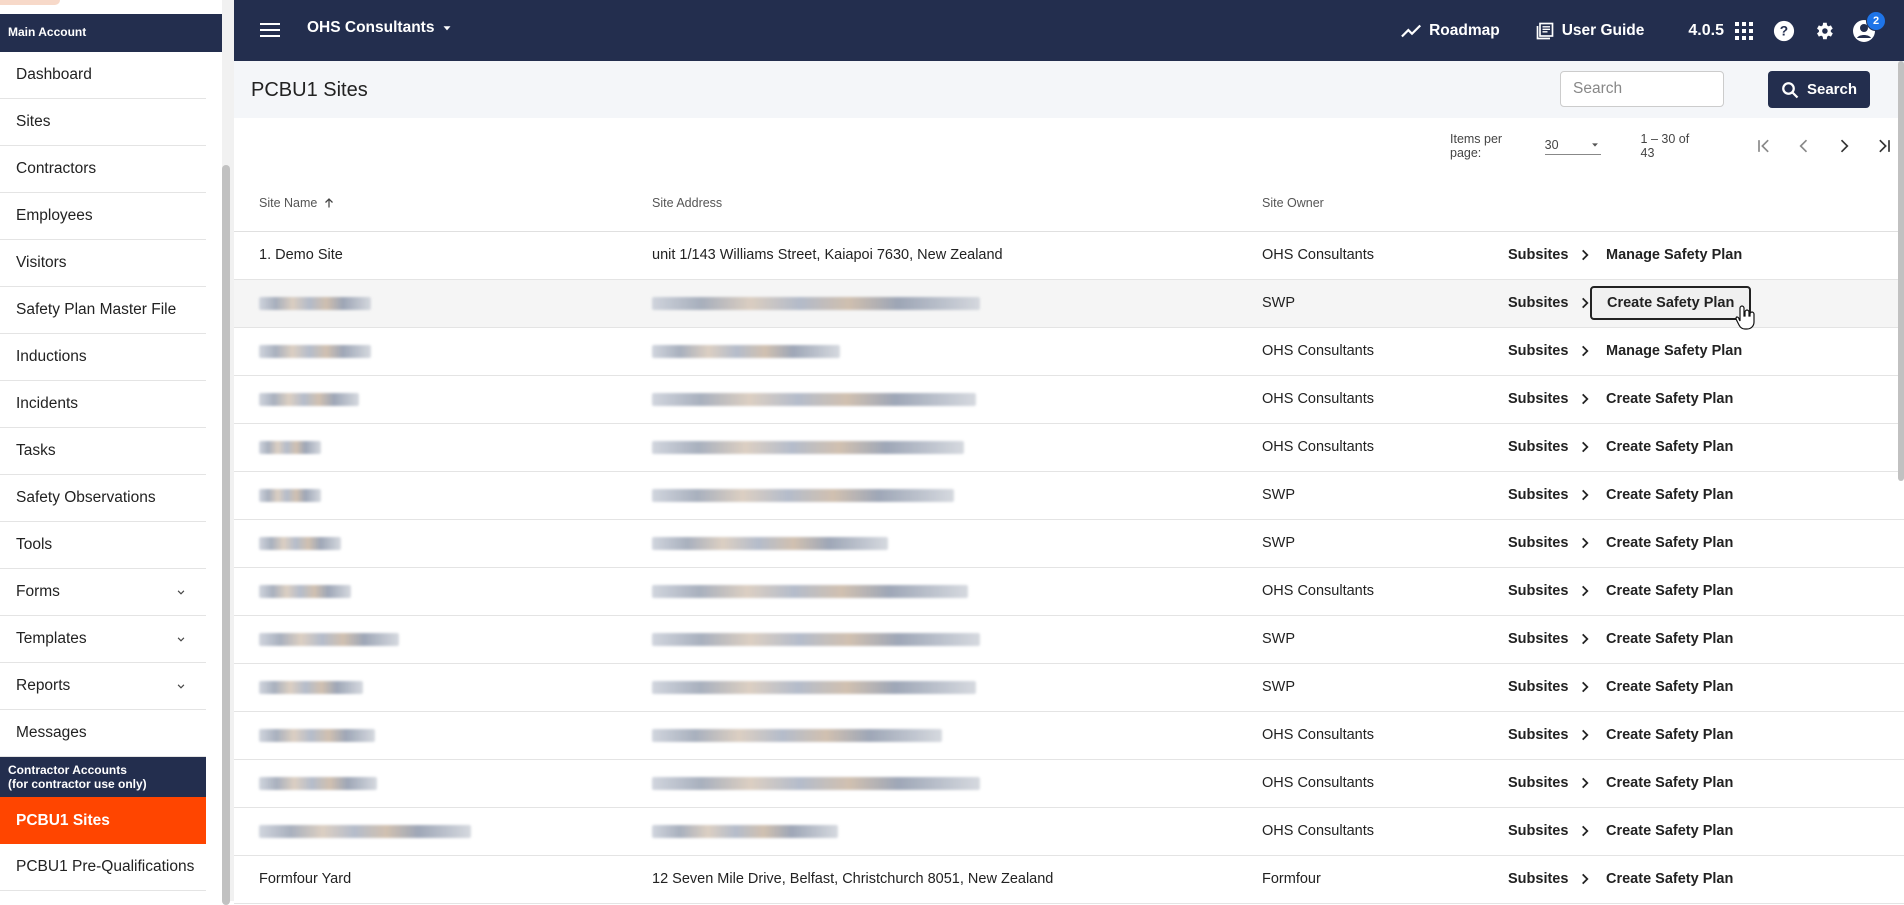 Image resolution: width=1904 pixels, height=905 pixels. What do you see at coordinates (54, 74) in the screenshot?
I see `sidebar-item-label: Dashboard` at bounding box center [54, 74].